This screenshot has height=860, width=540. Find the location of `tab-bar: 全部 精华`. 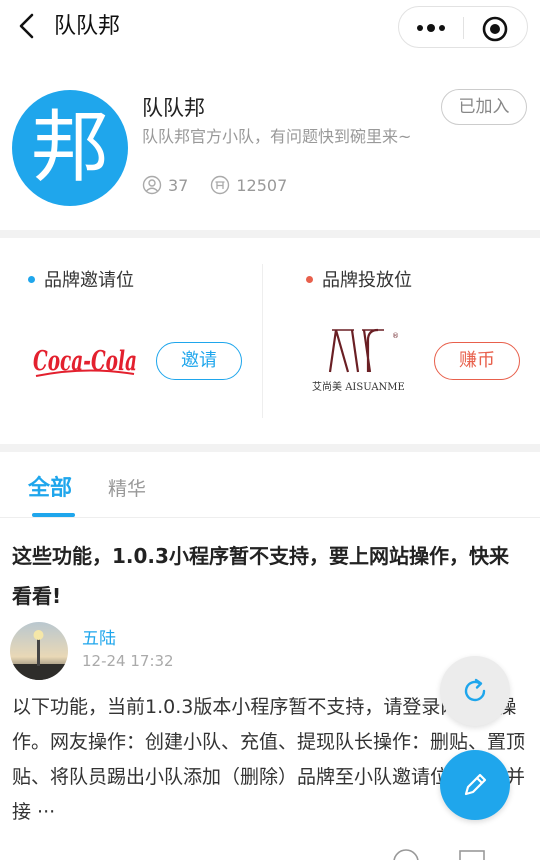

tab-bar: 全部 精华 is located at coordinates (270, 487).